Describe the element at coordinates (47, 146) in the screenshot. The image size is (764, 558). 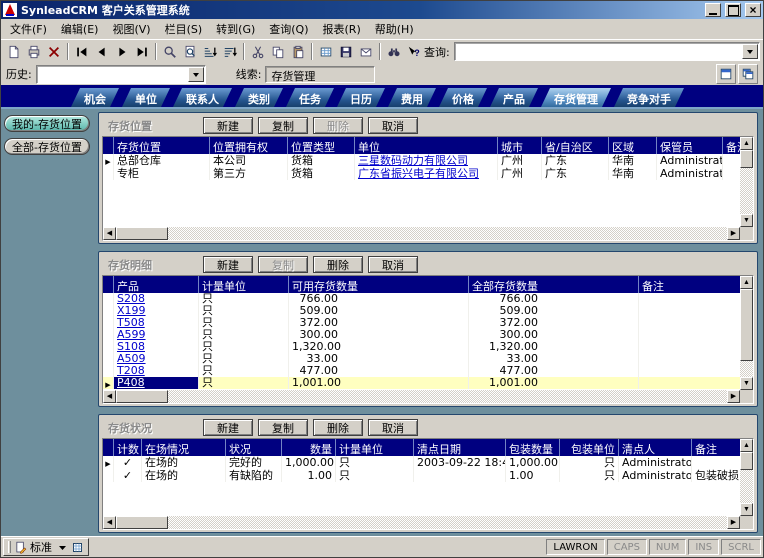
I see `sidebar-item-all-inventory-locations: 全部-存货位置` at that location.